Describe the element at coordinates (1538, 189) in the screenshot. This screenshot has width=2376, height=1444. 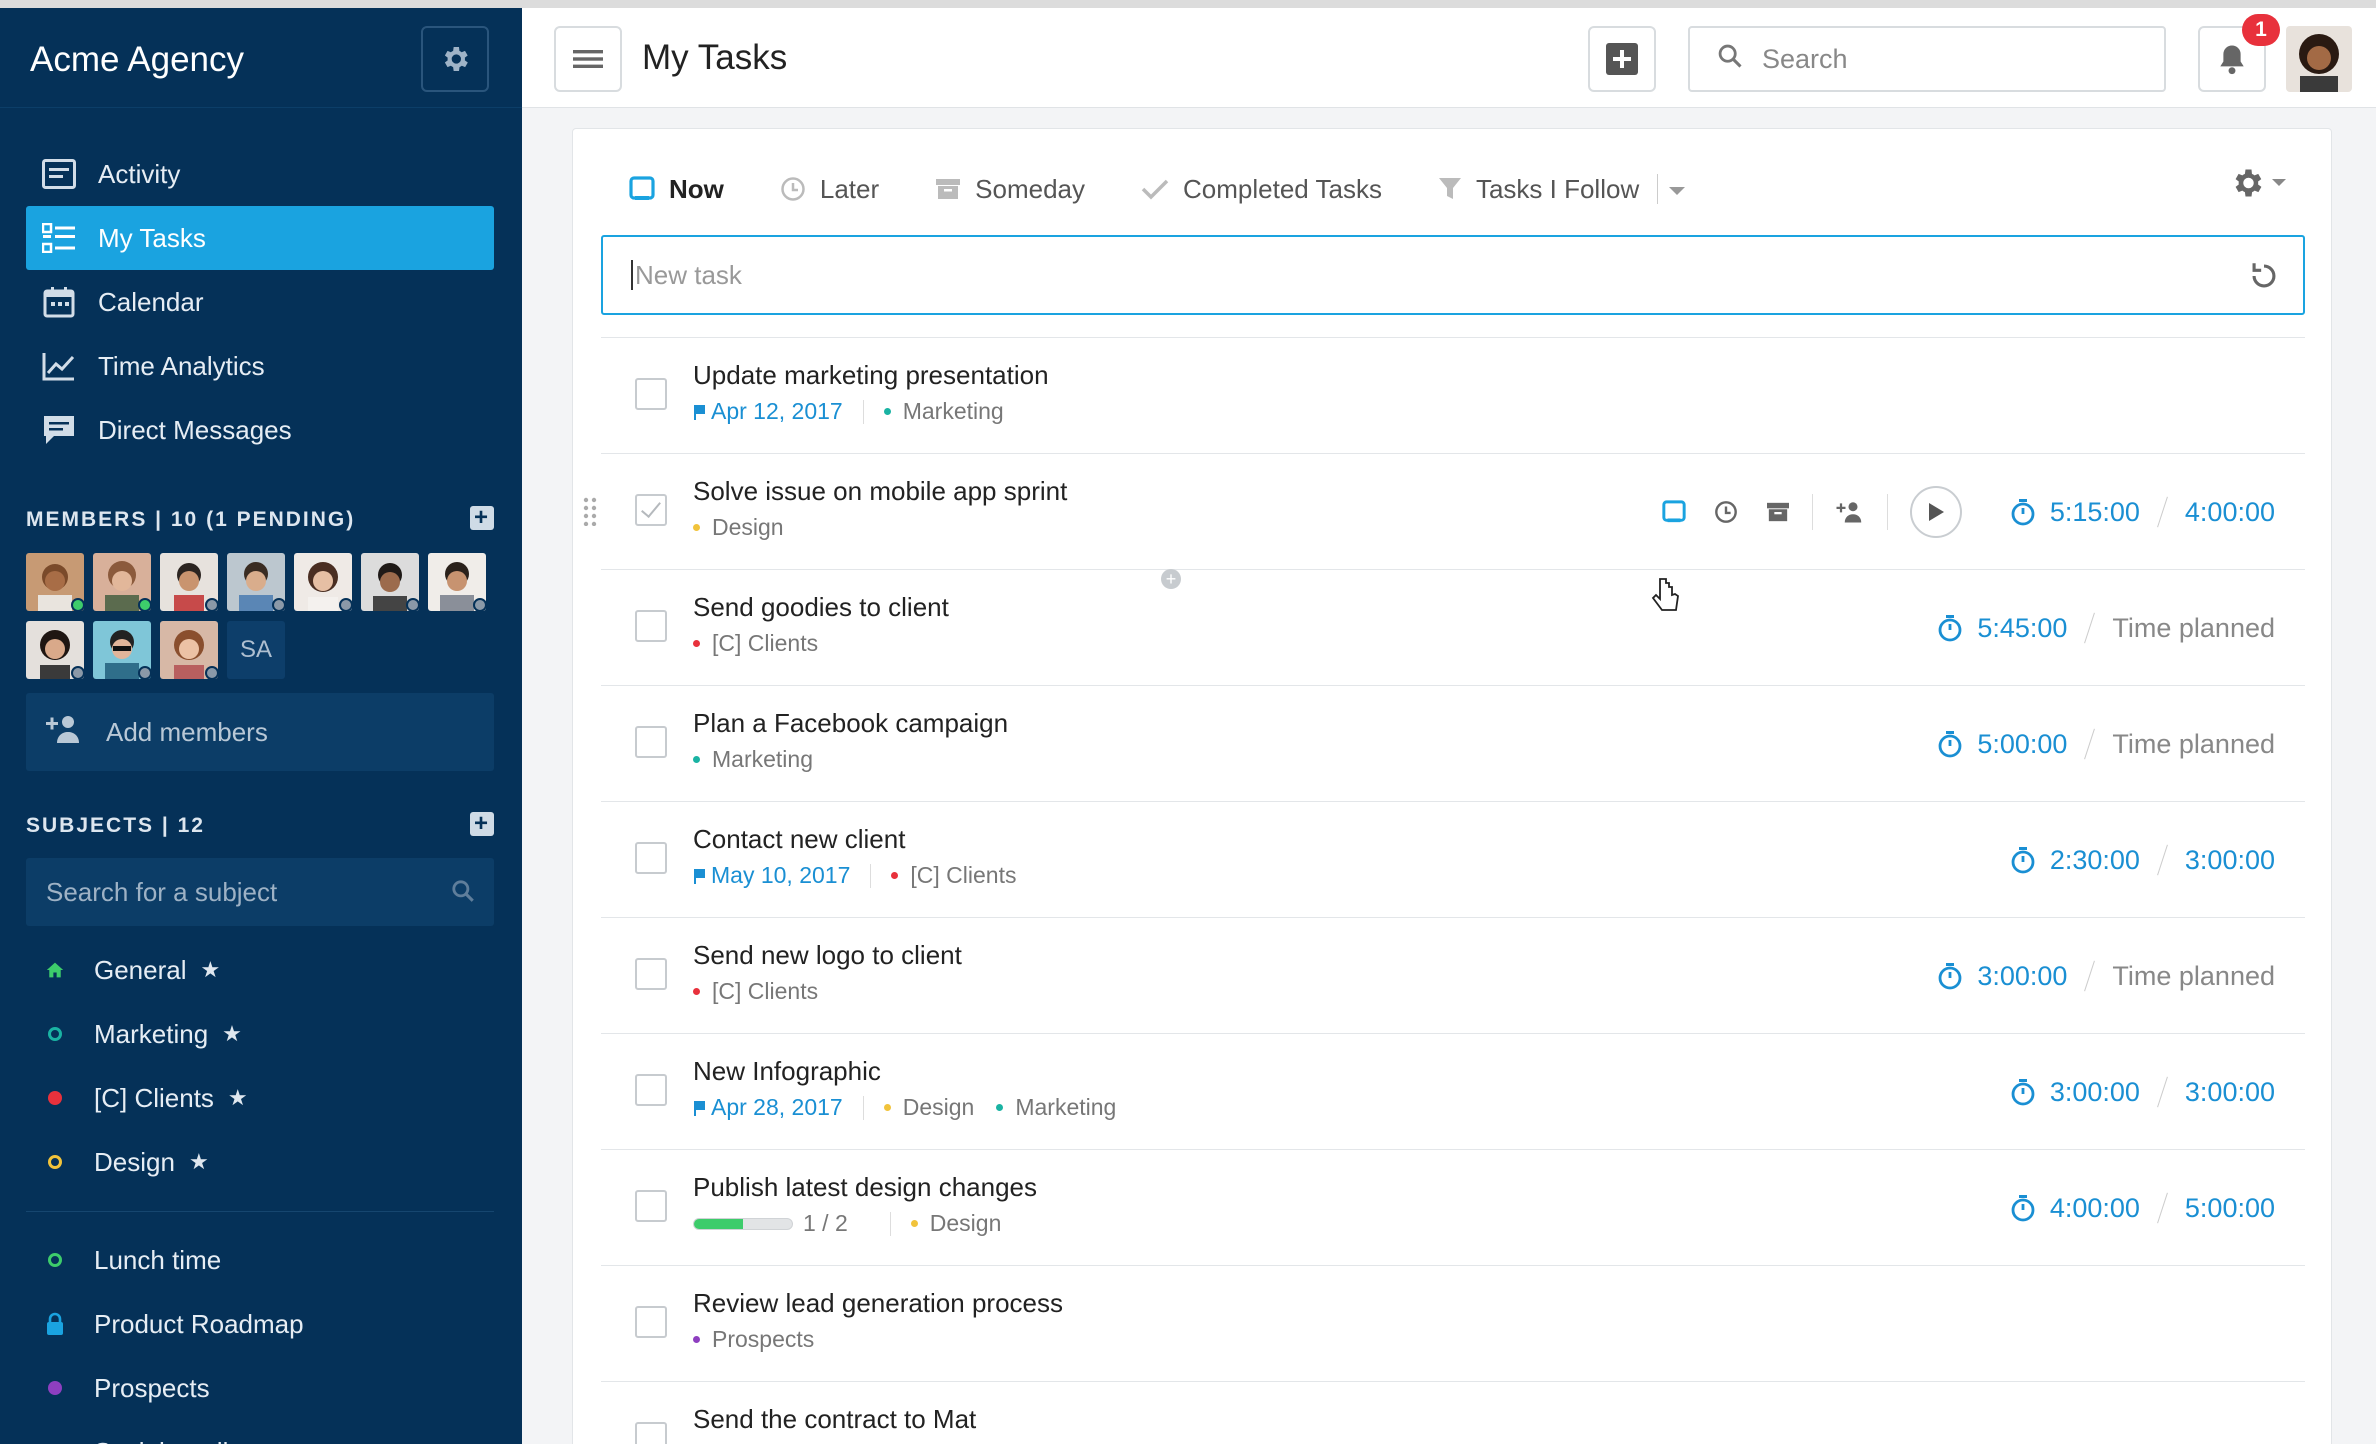
I see `tab-tasks-i-follow: Tasks I Follow` at that location.